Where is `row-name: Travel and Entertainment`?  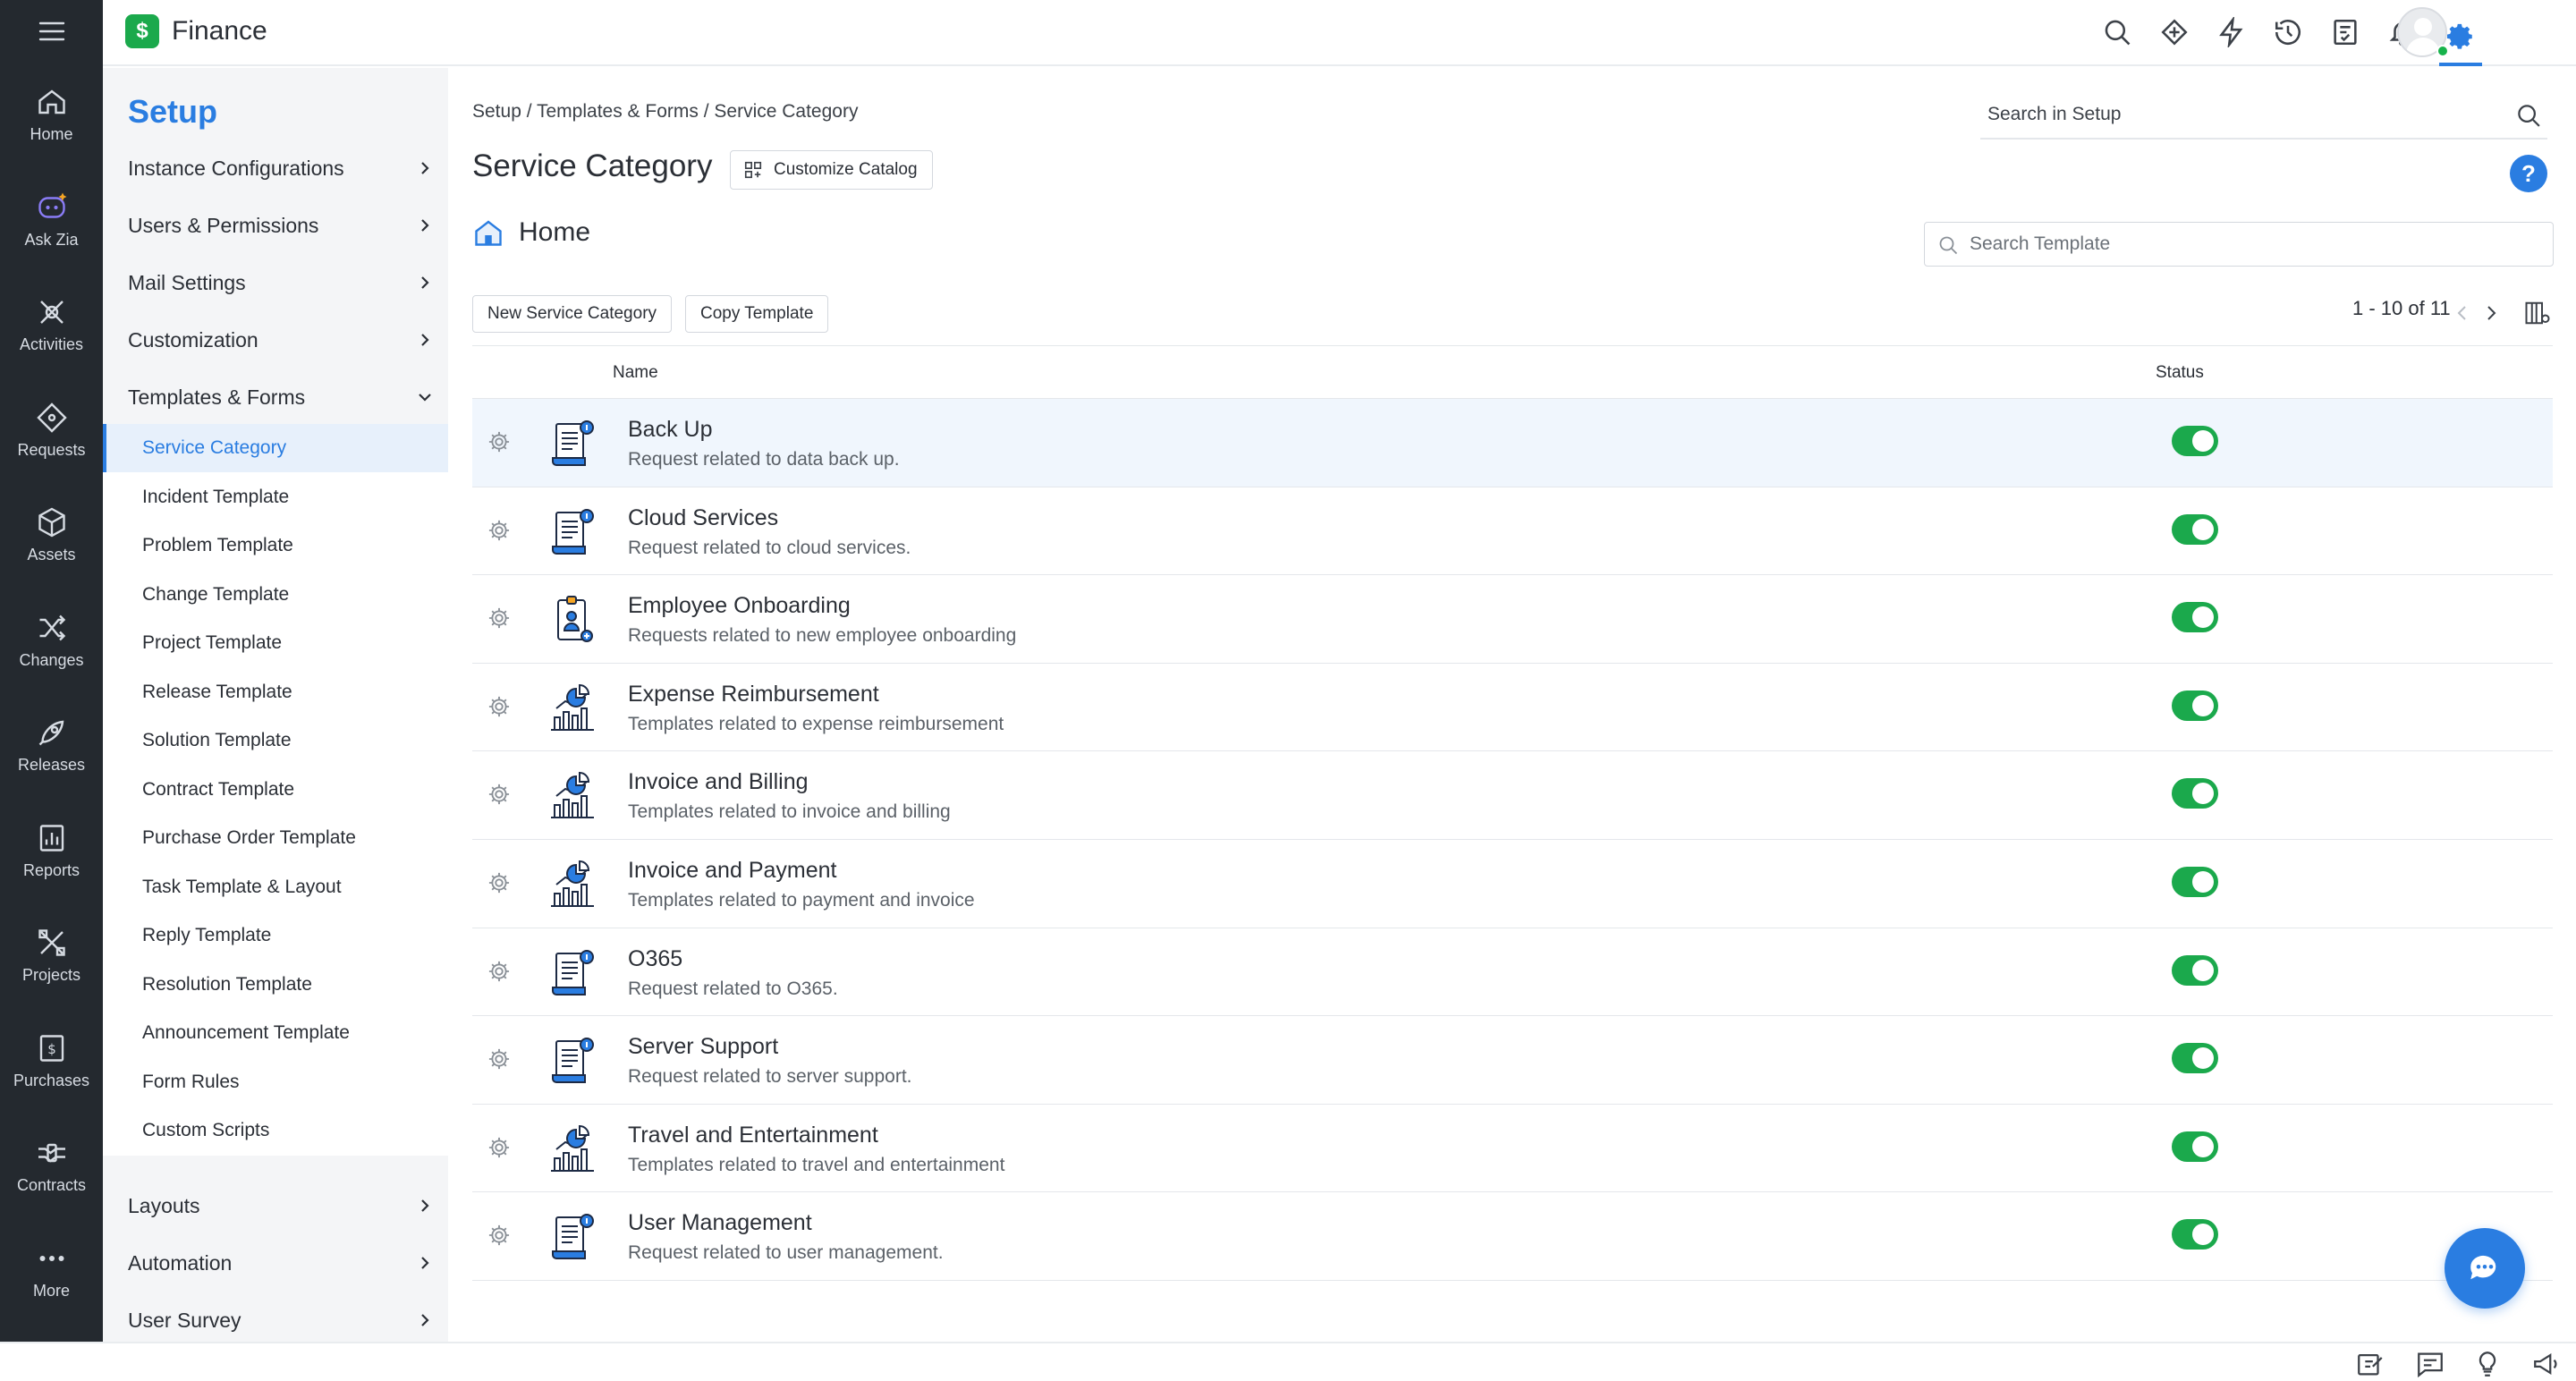 row-name: Travel and Entertainment is located at coordinates (753, 1135).